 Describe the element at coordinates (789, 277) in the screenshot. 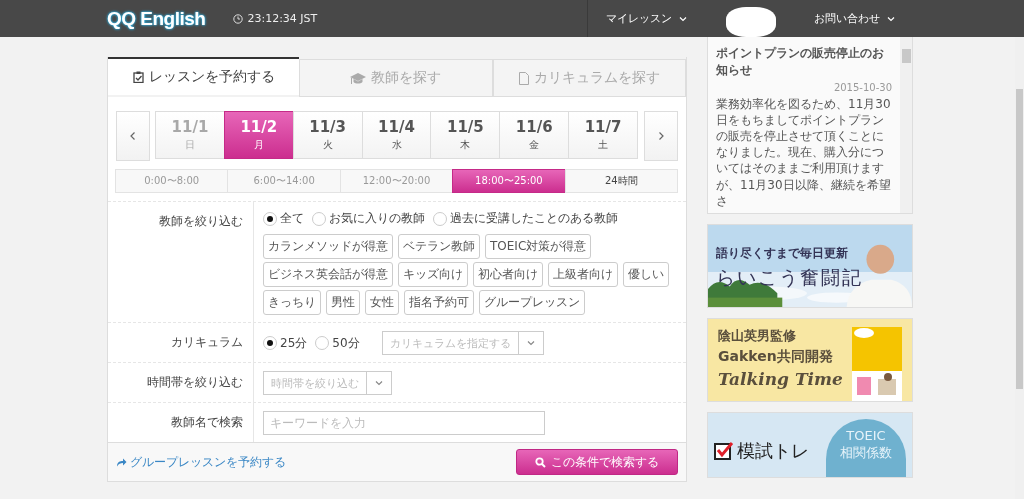

I see `banner-title: らいこう奮闘記` at that location.